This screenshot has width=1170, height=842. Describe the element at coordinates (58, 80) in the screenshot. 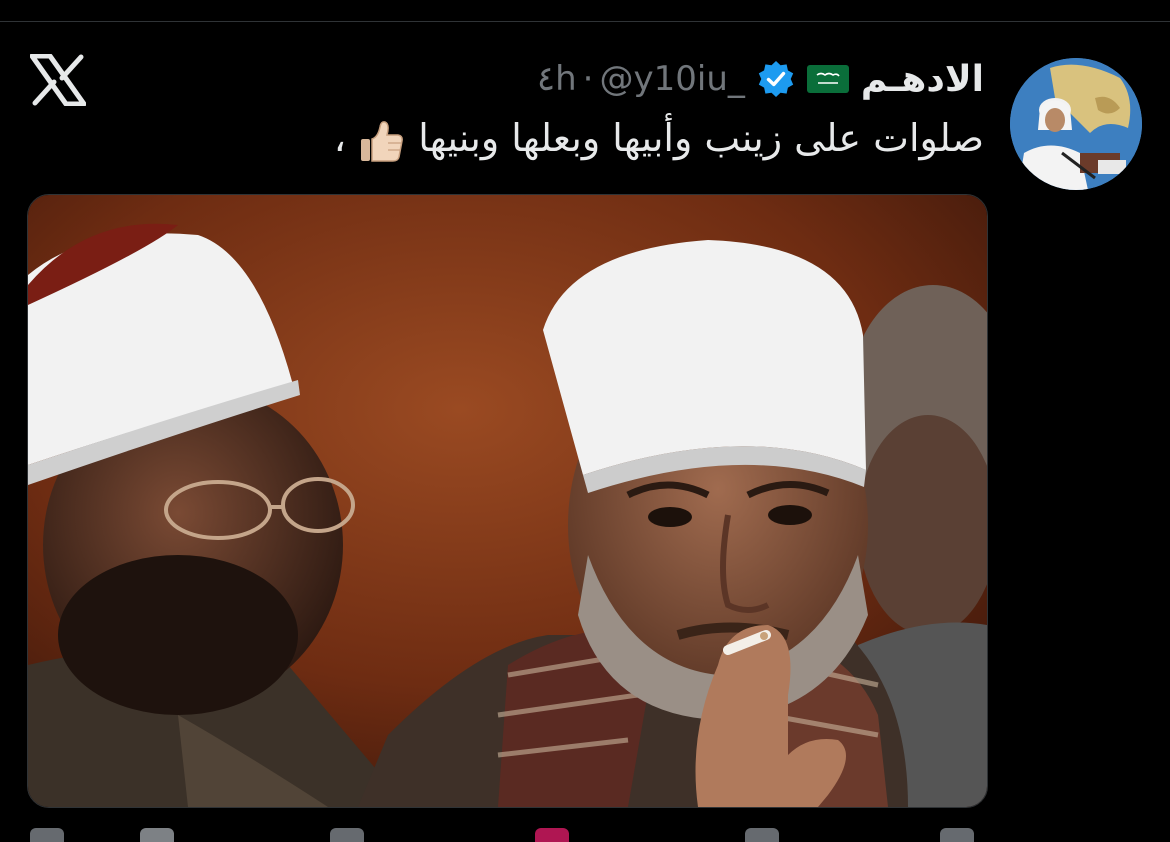

I see `x-logo-icon` at that location.